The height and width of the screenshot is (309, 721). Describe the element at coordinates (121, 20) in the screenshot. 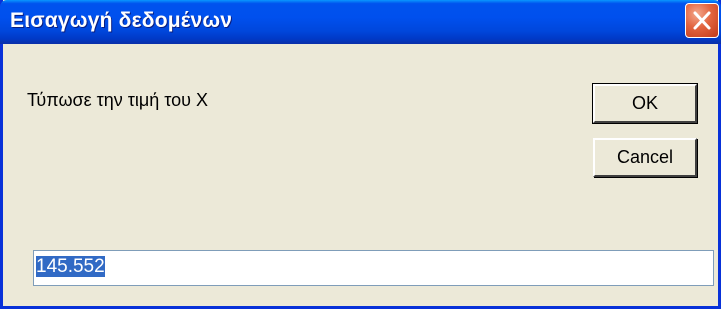

I see `window-title: Εισαγωγή δεδομένων` at that location.